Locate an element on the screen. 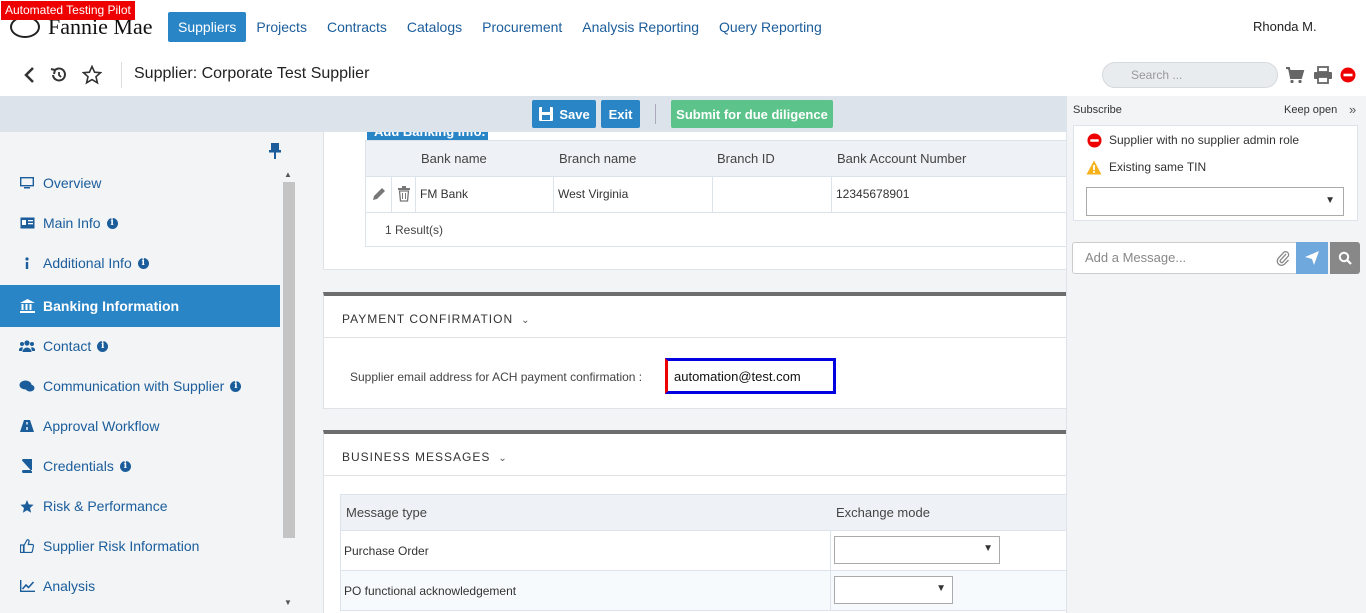 The width and height of the screenshot is (1366, 613). sidebar-item-credentials: Credentials i is located at coordinates (140, 466).